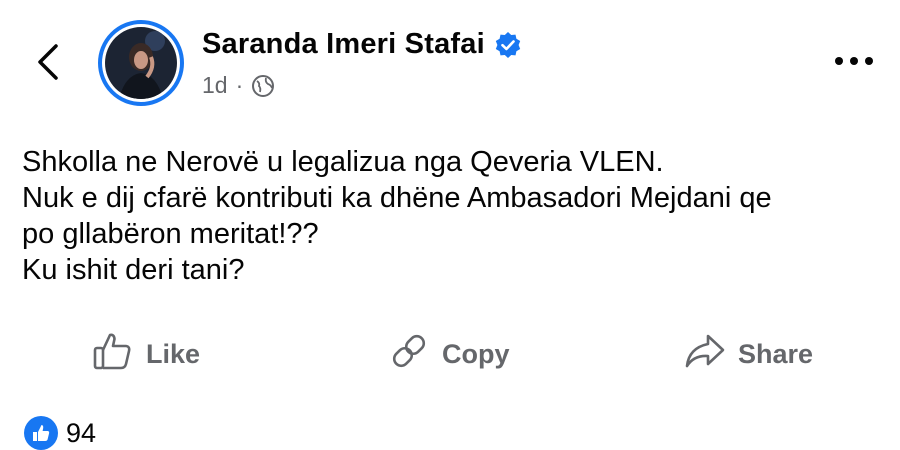 The width and height of the screenshot is (900, 450). I want to click on like-label: Like, so click(173, 353).